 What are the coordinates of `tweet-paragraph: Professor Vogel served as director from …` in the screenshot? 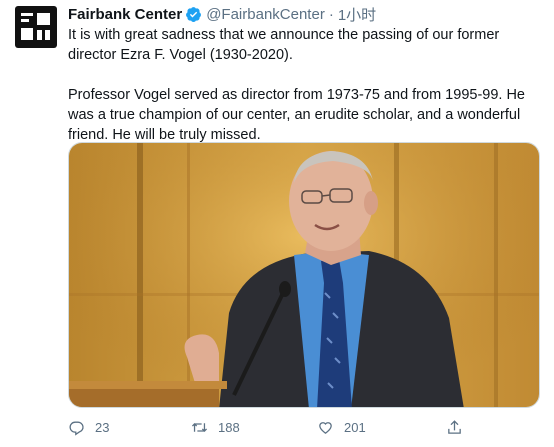 It's located at (296, 115).